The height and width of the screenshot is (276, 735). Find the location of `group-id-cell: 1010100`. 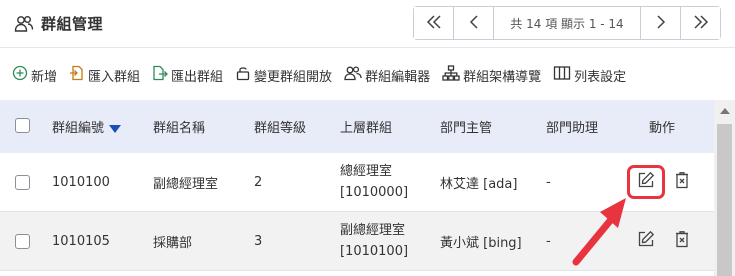

group-id-cell: 1010100 is located at coordinates (81, 182).